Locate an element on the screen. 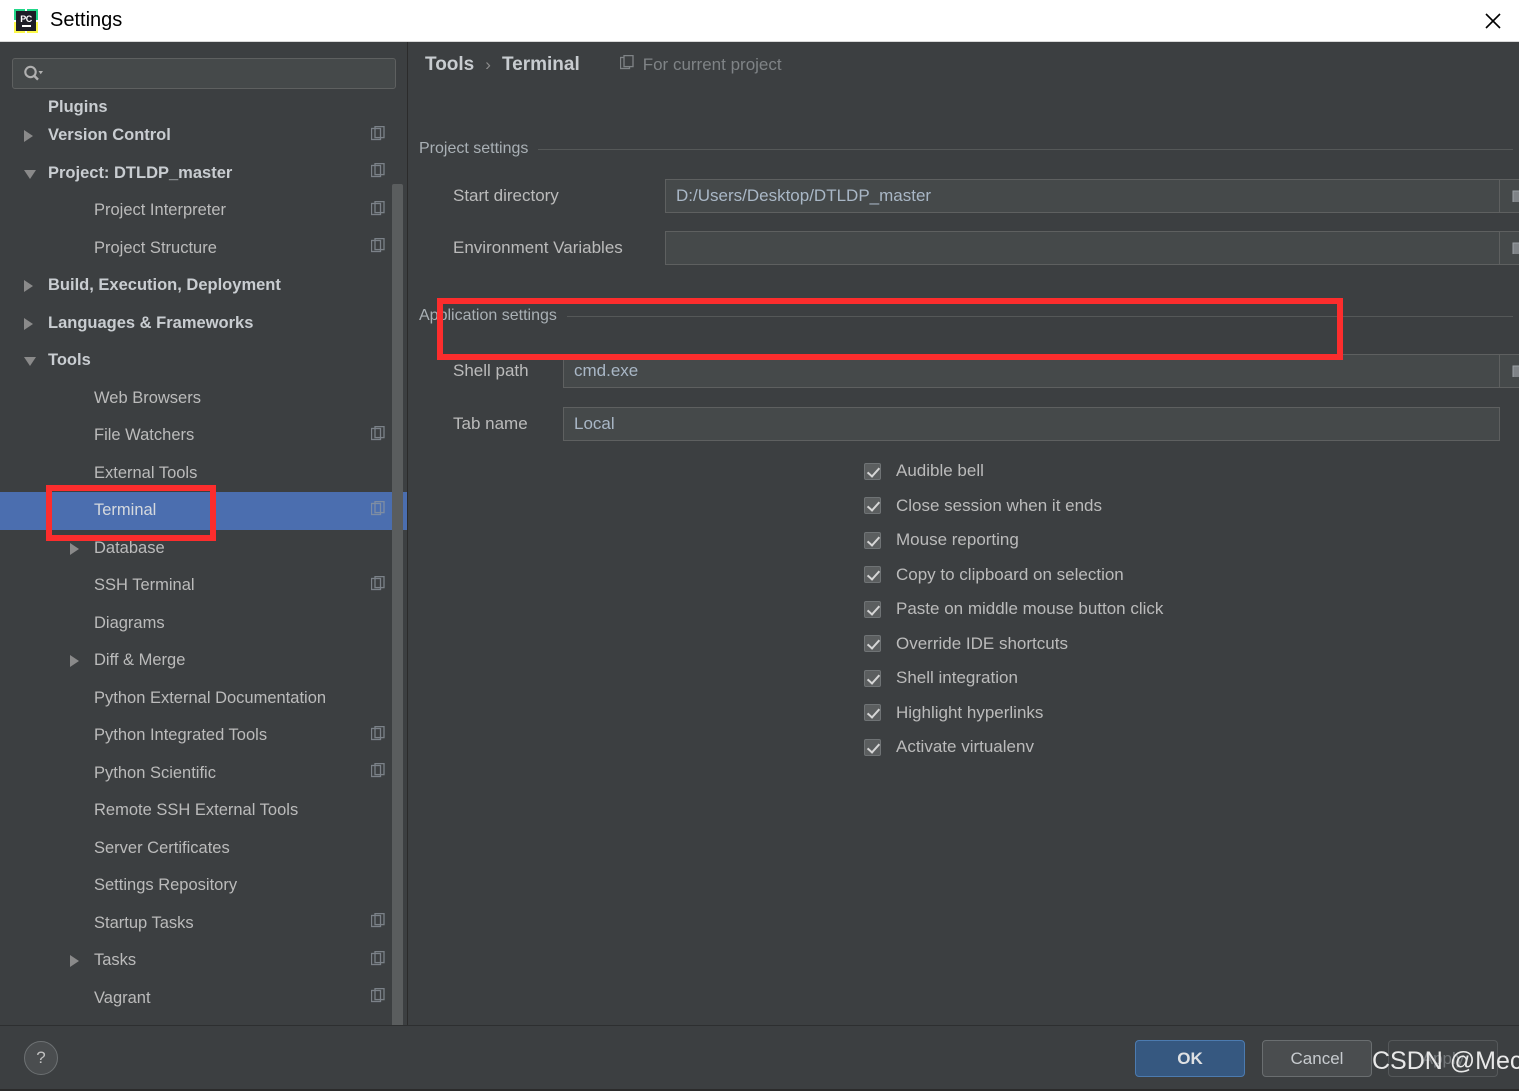  sidebar-item-vagrant: Vagrant is located at coordinates (203, 999).